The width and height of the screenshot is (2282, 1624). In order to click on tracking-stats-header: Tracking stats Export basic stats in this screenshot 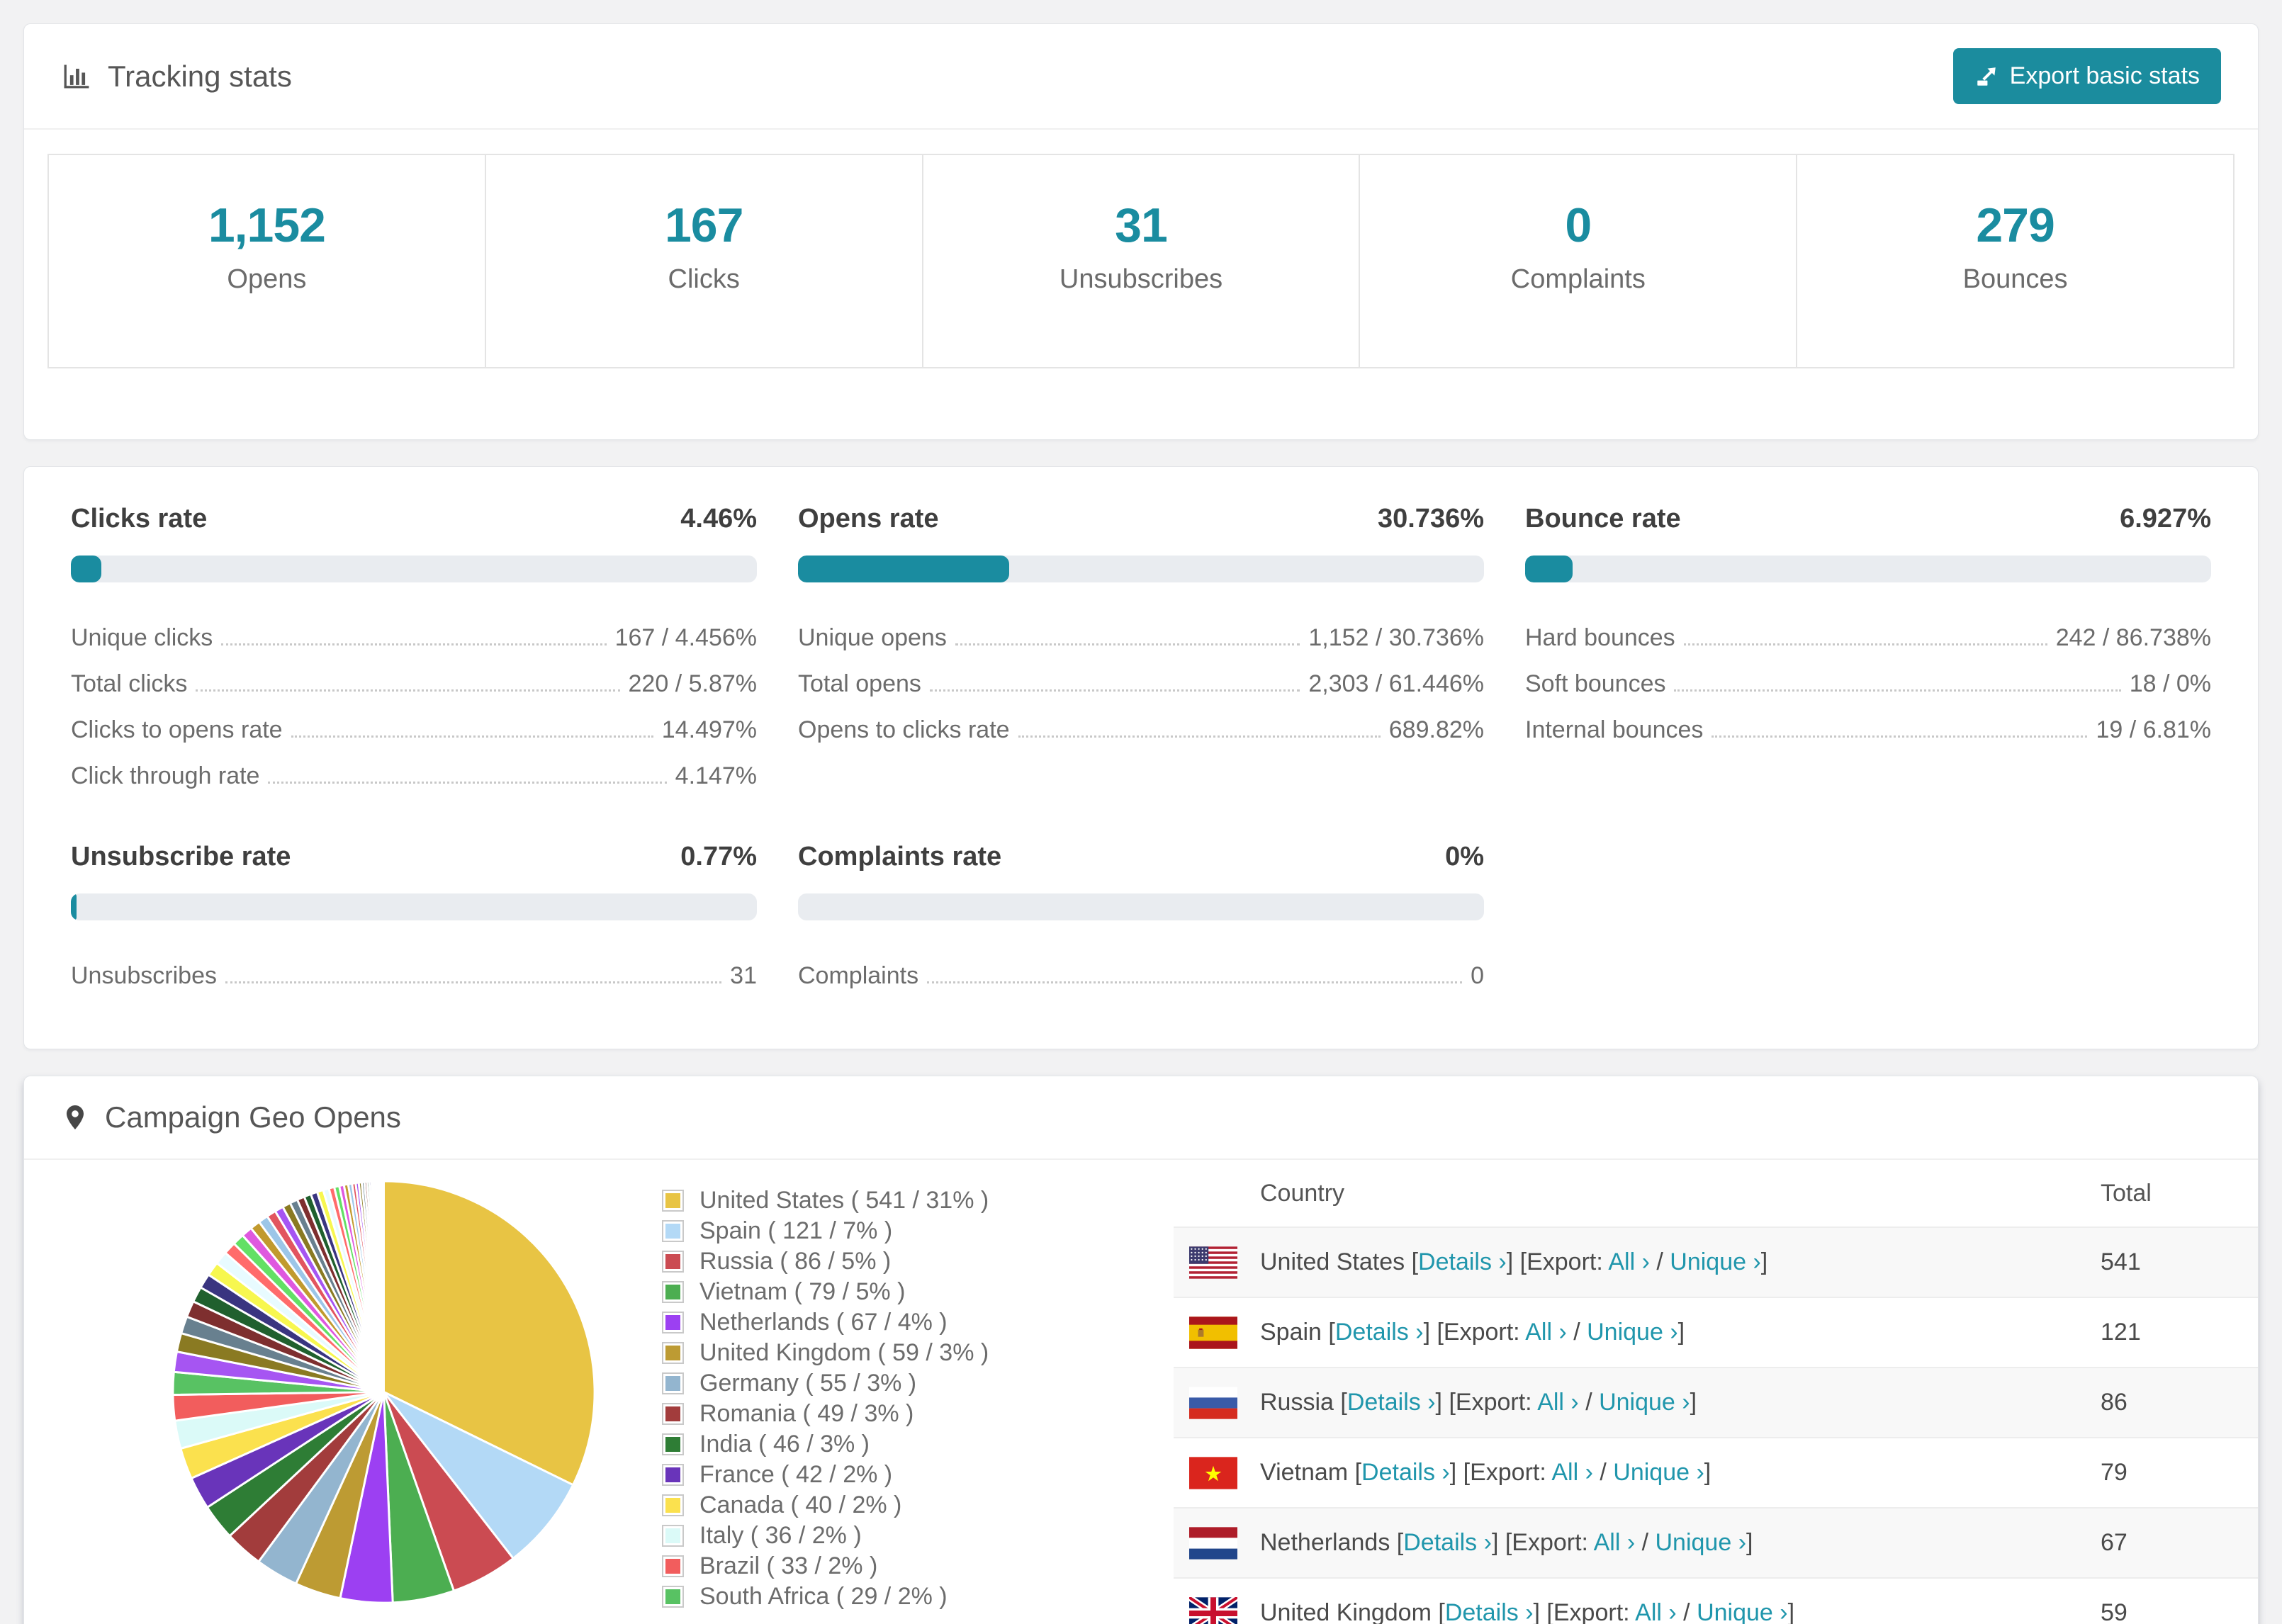, I will do `click(1141, 77)`.